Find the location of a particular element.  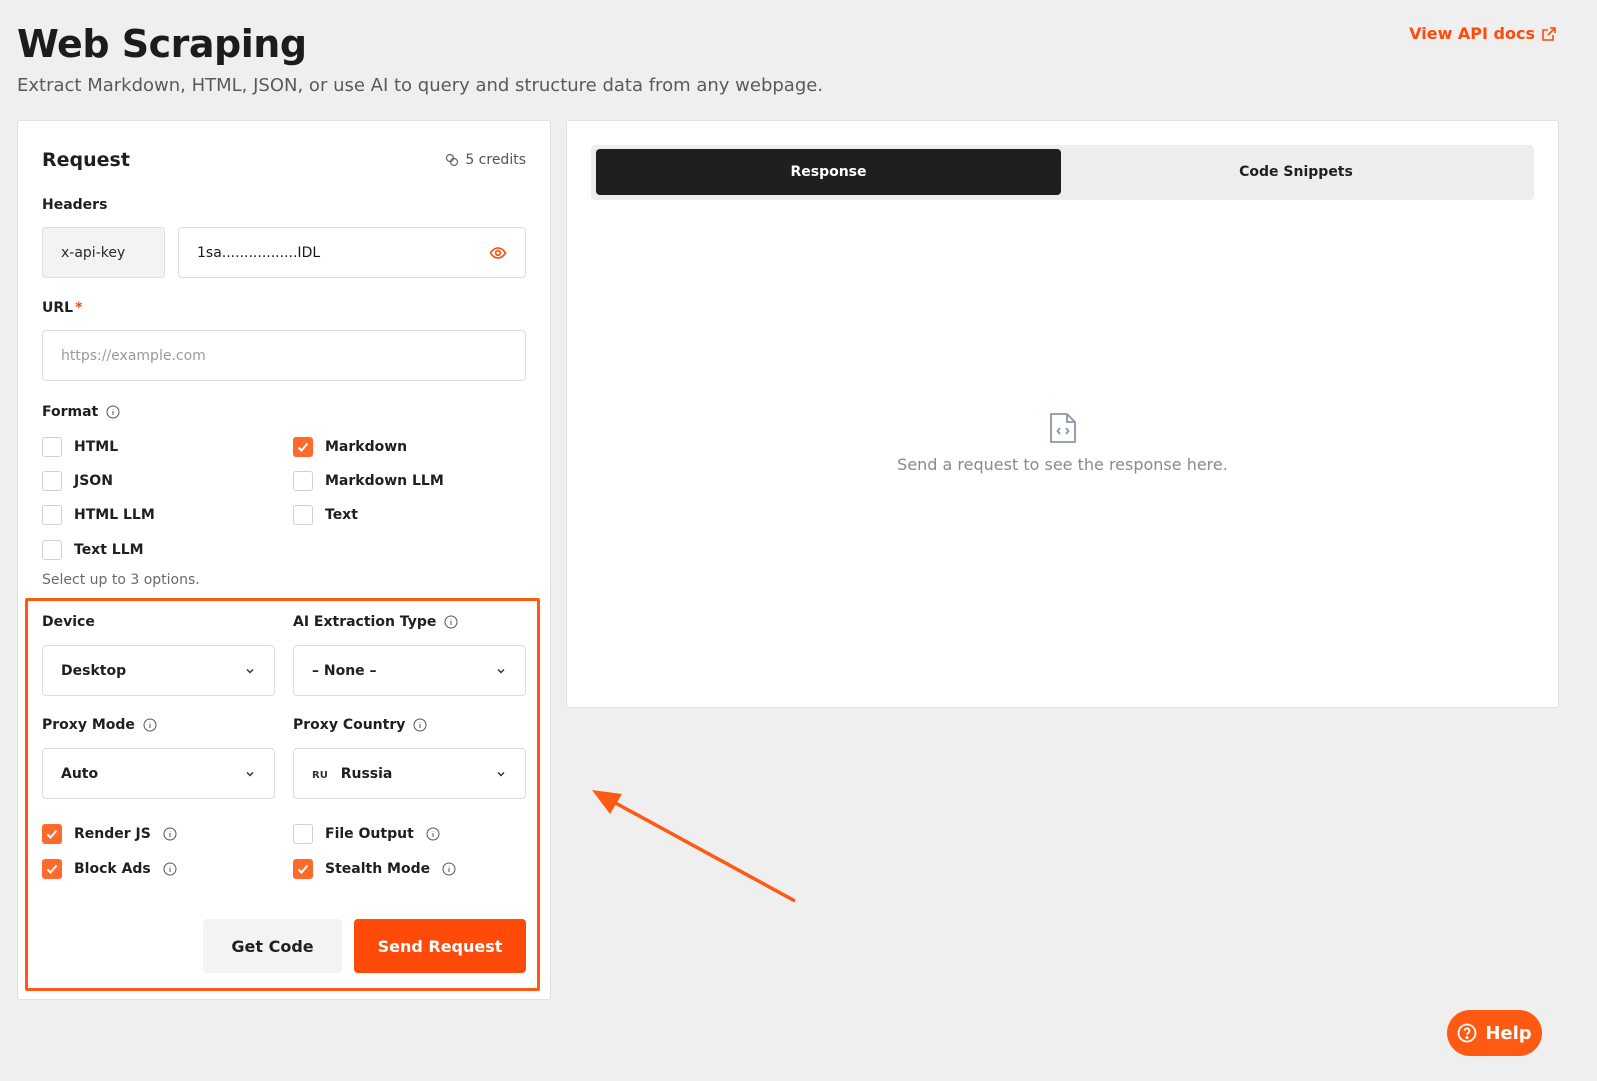

proxy-country-label-text: Proxy Country is located at coordinates (349, 725).